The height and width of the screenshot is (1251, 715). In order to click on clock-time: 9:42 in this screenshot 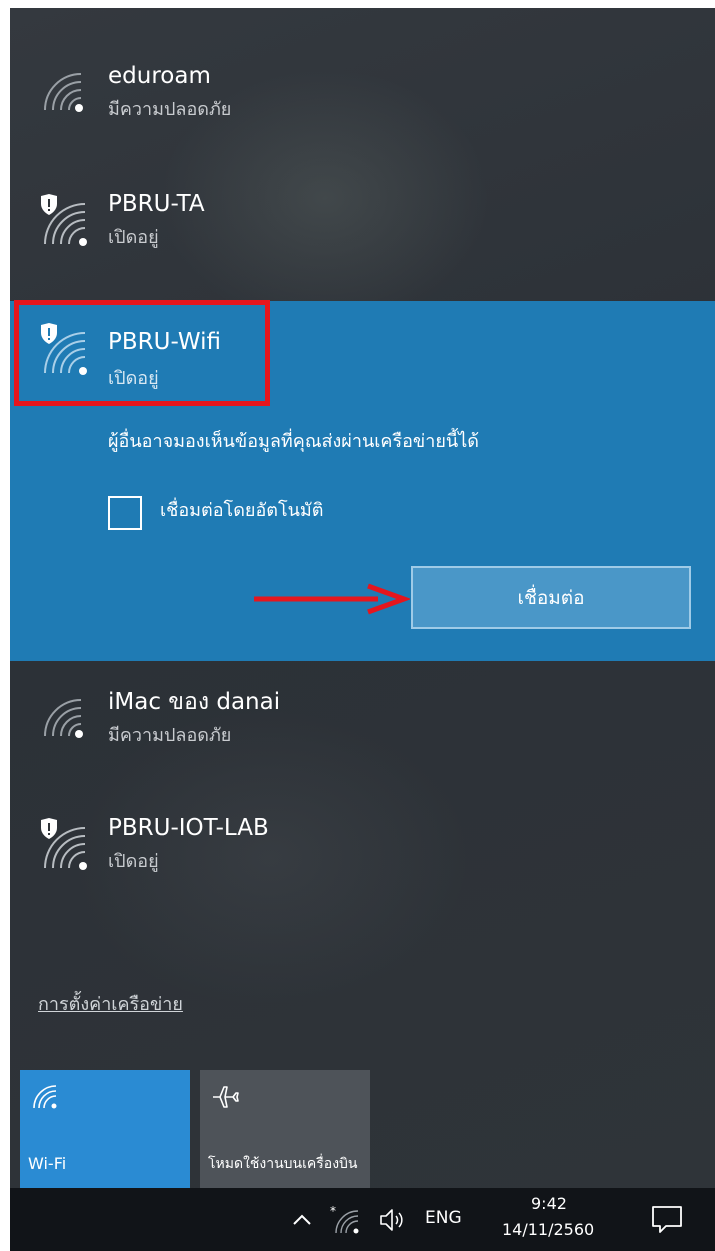, I will do `click(549, 1203)`.